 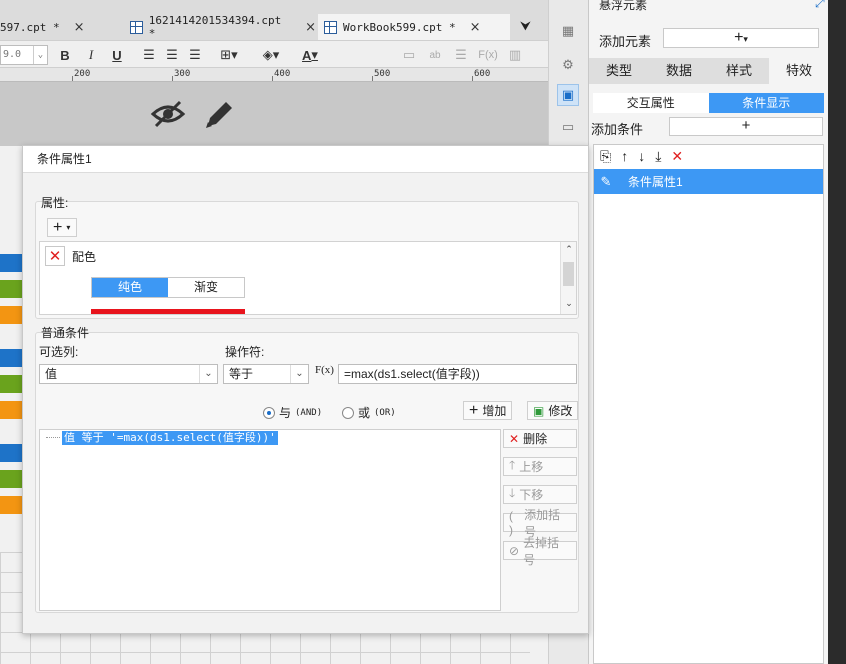 I want to click on modify-button-label: 修改, so click(x=560, y=411).